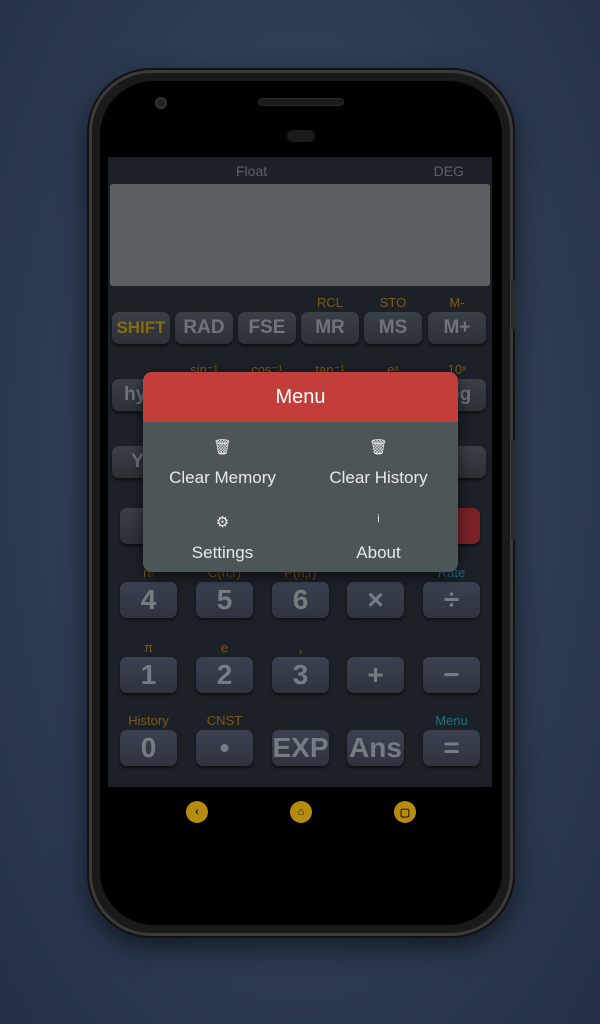 The width and height of the screenshot is (600, 1024). What do you see at coordinates (300, 647) in the screenshot?
I see `key-secondary-label: ,` at bounding box center [300, 647].